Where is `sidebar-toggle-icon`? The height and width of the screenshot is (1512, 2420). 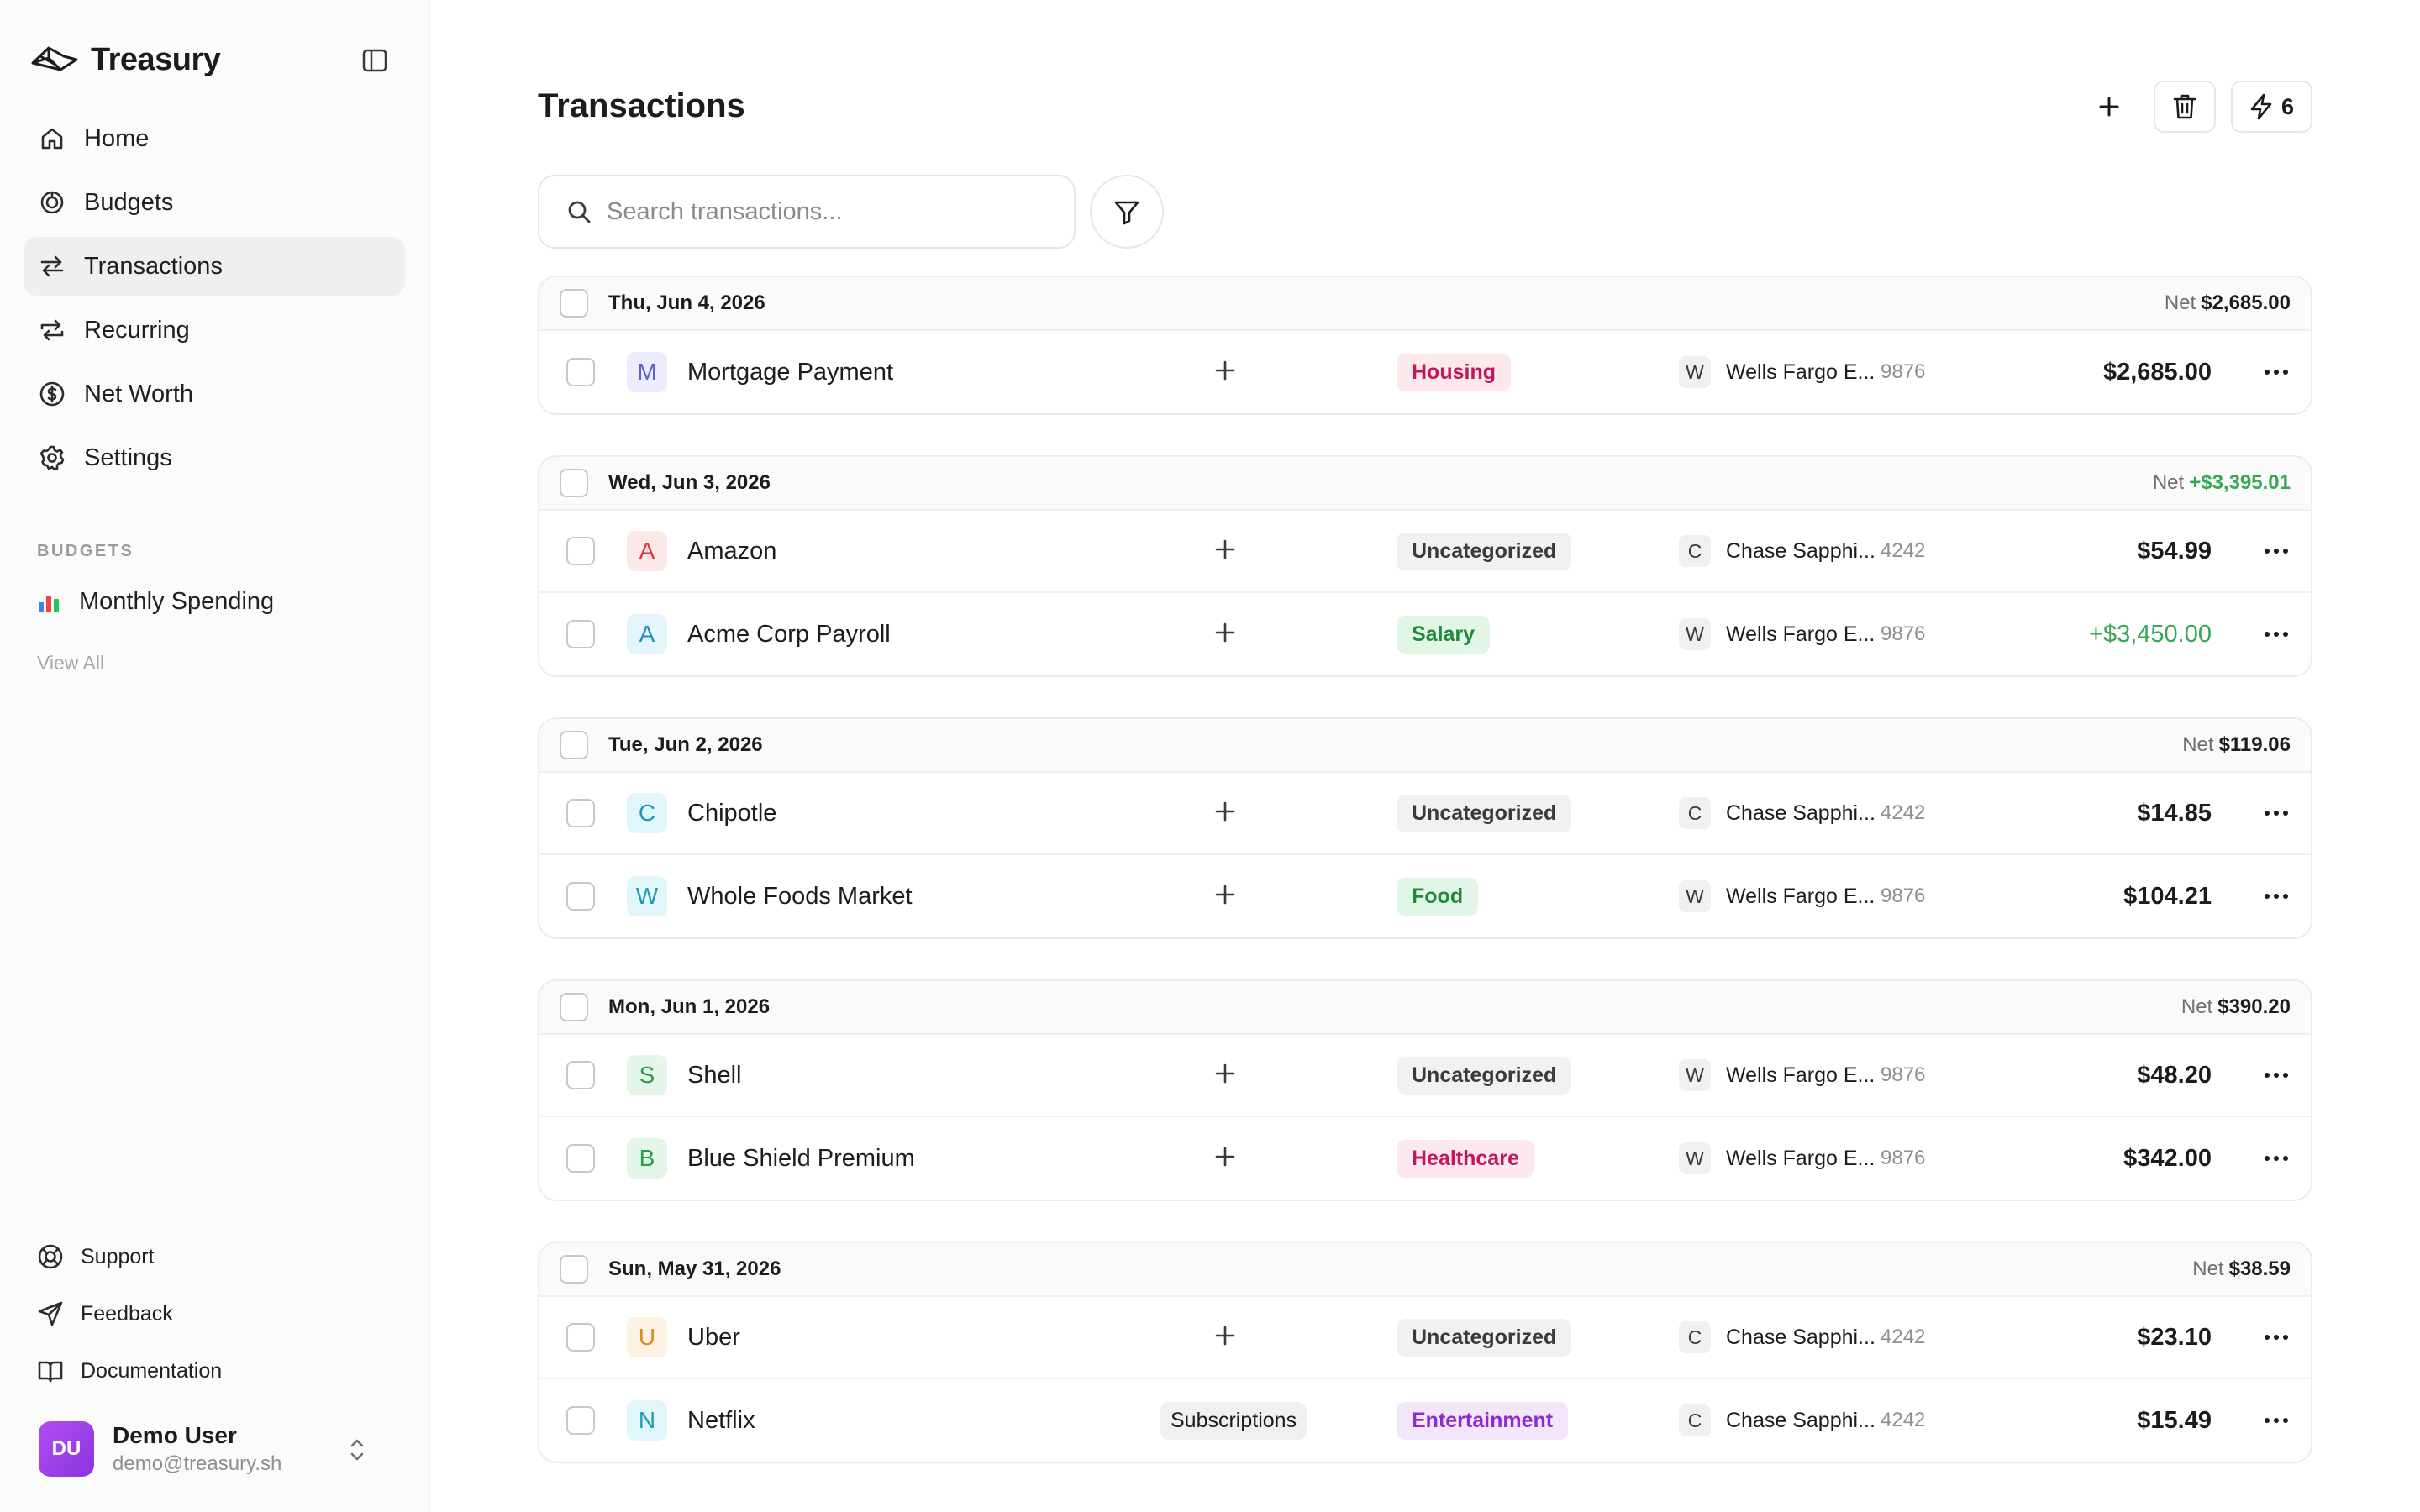
sidebar-toggle-icon is located at coordinates (374, 60).